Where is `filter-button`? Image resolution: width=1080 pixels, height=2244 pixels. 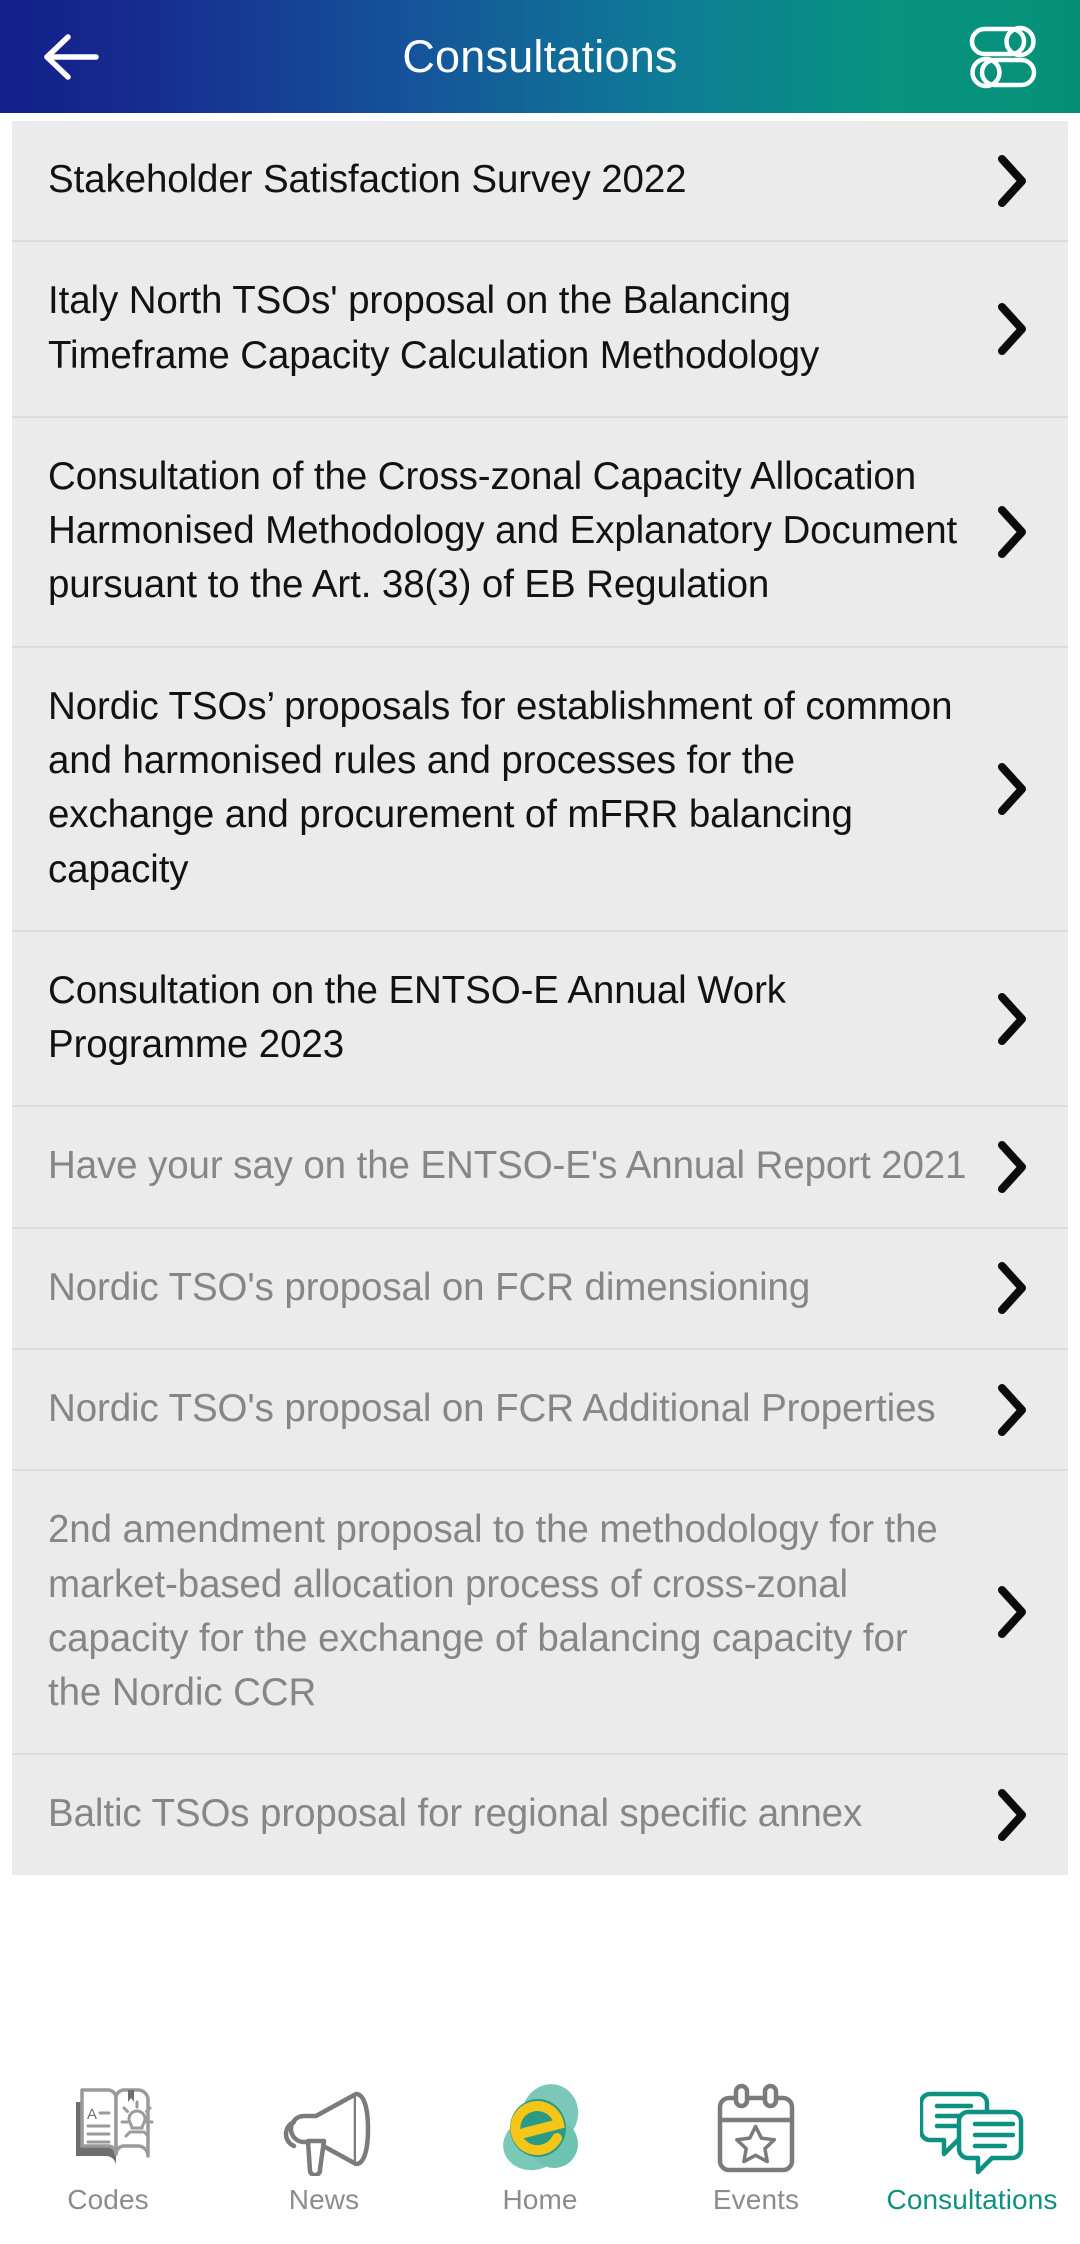 filter-button is located at coordinates (1003, 57).